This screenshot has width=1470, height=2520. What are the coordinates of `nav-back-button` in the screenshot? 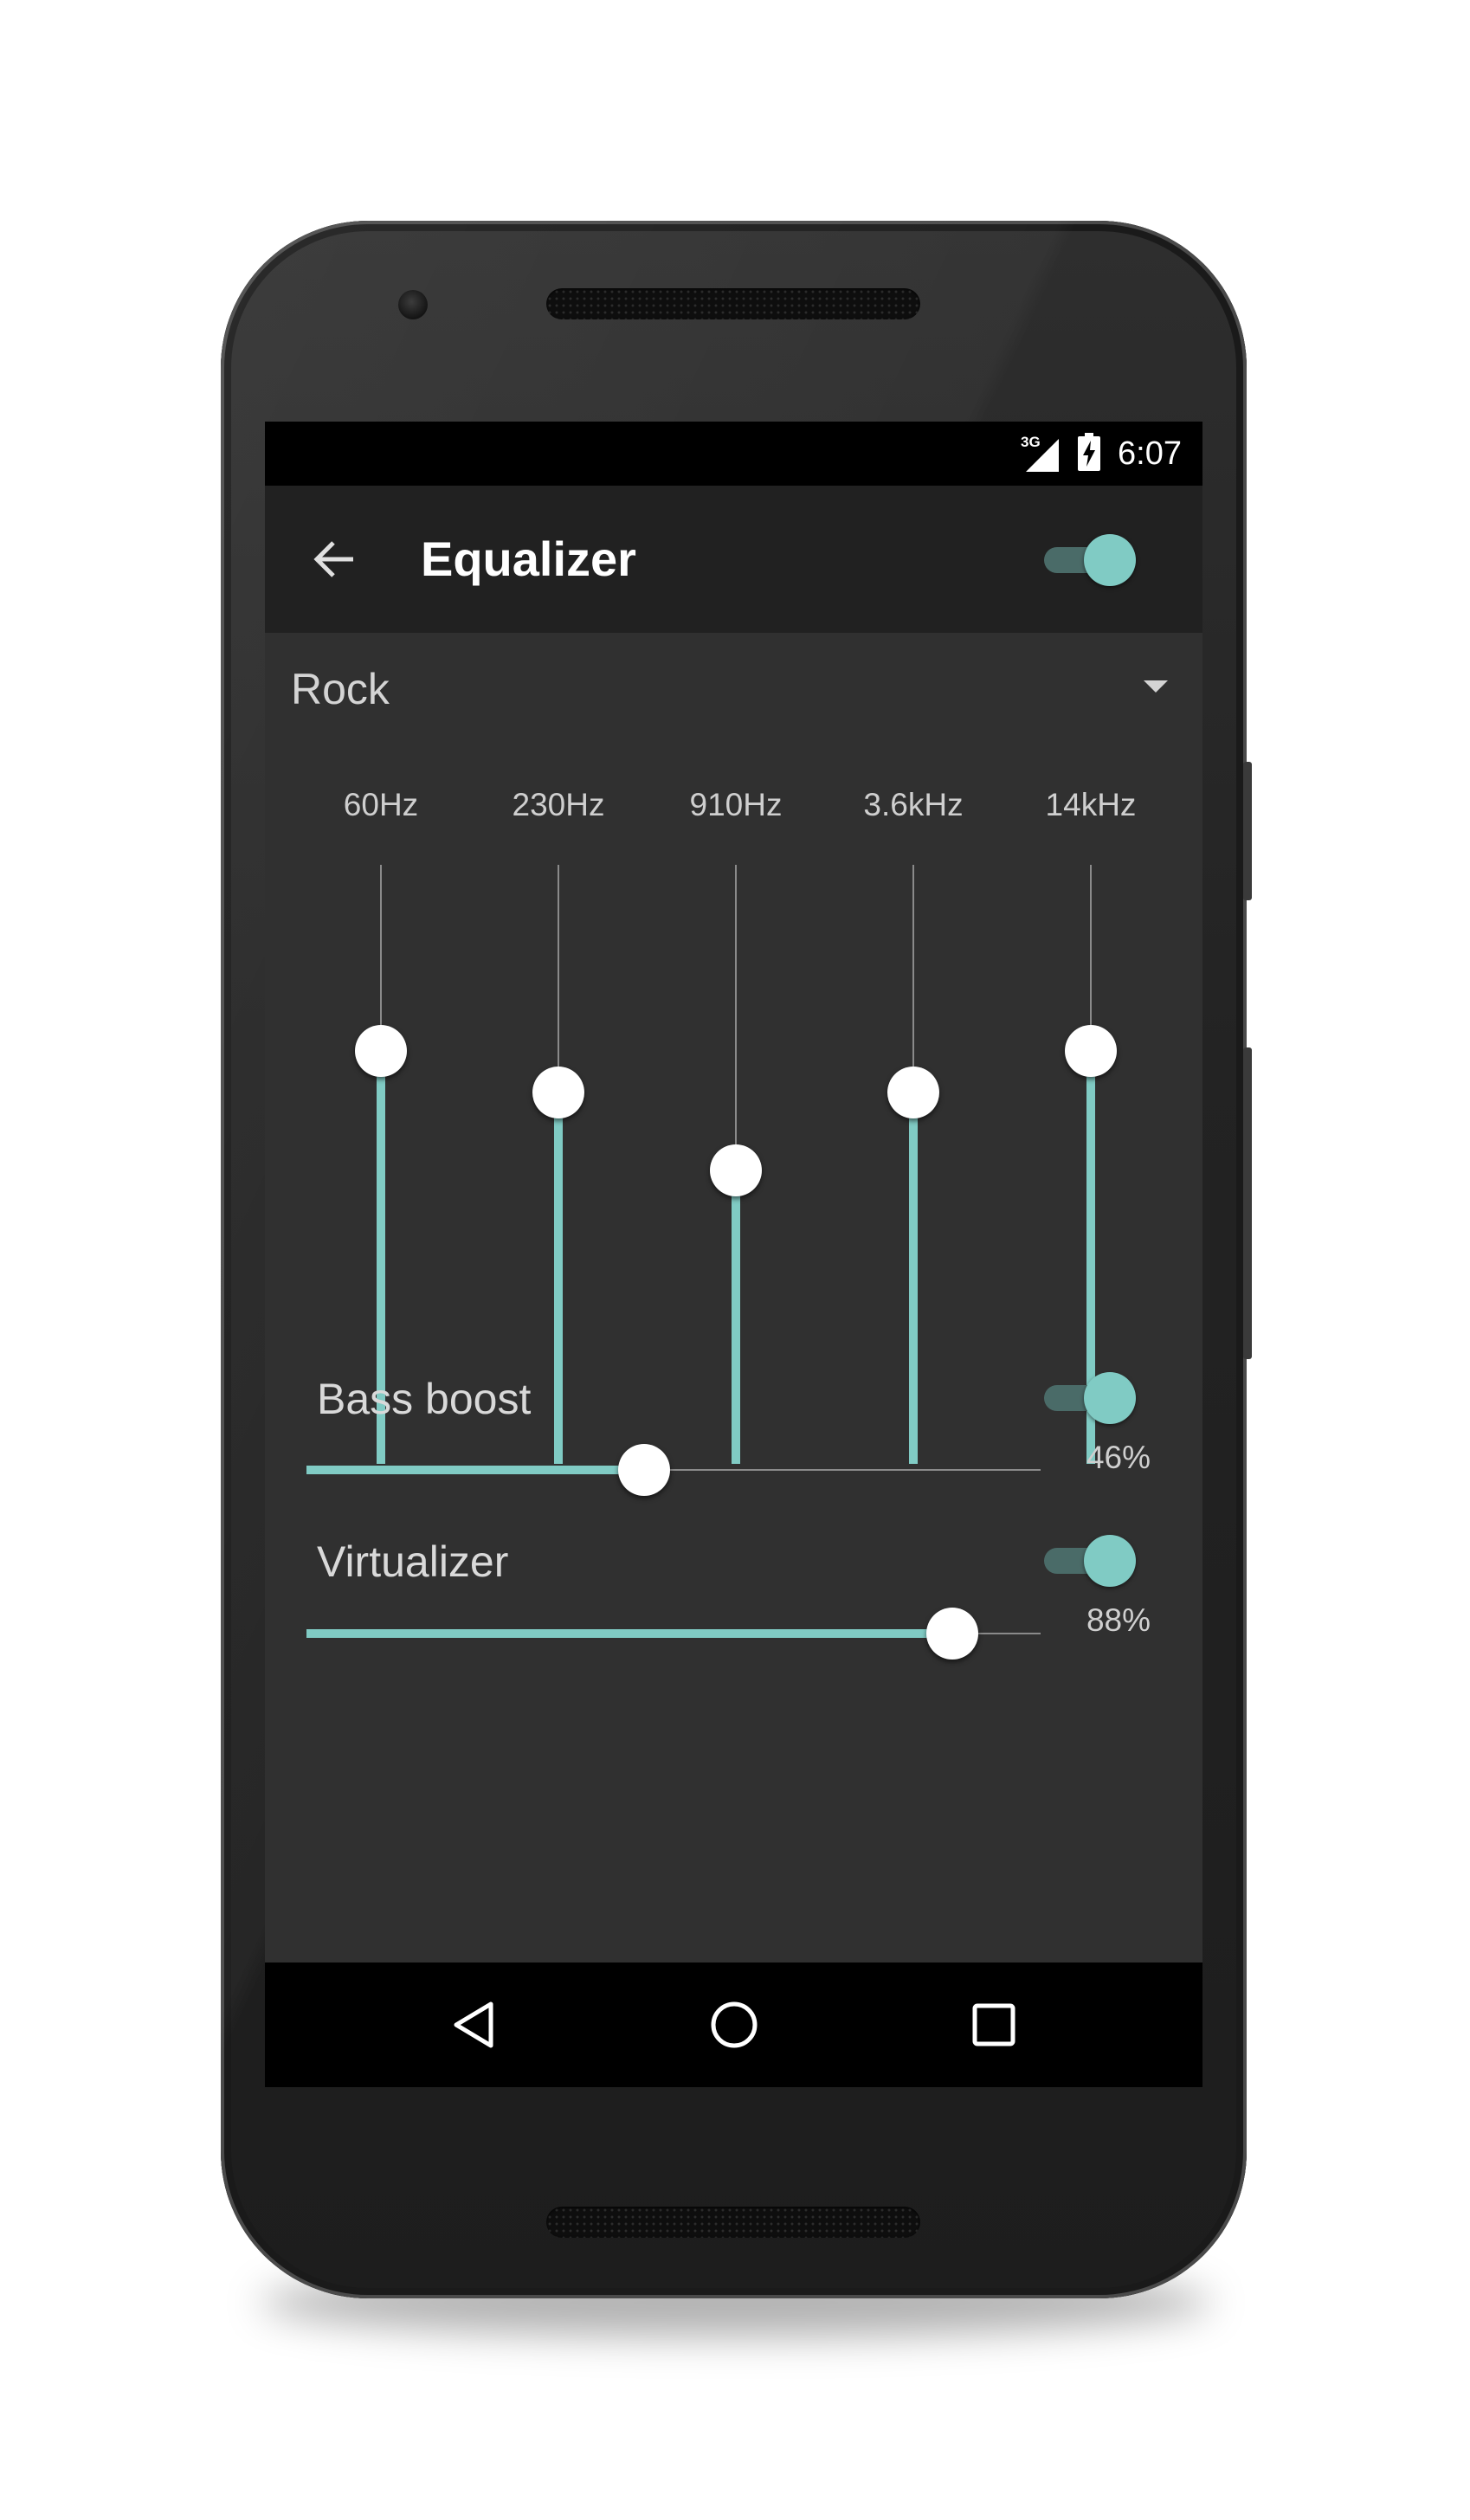 It's located at (474, 2025).